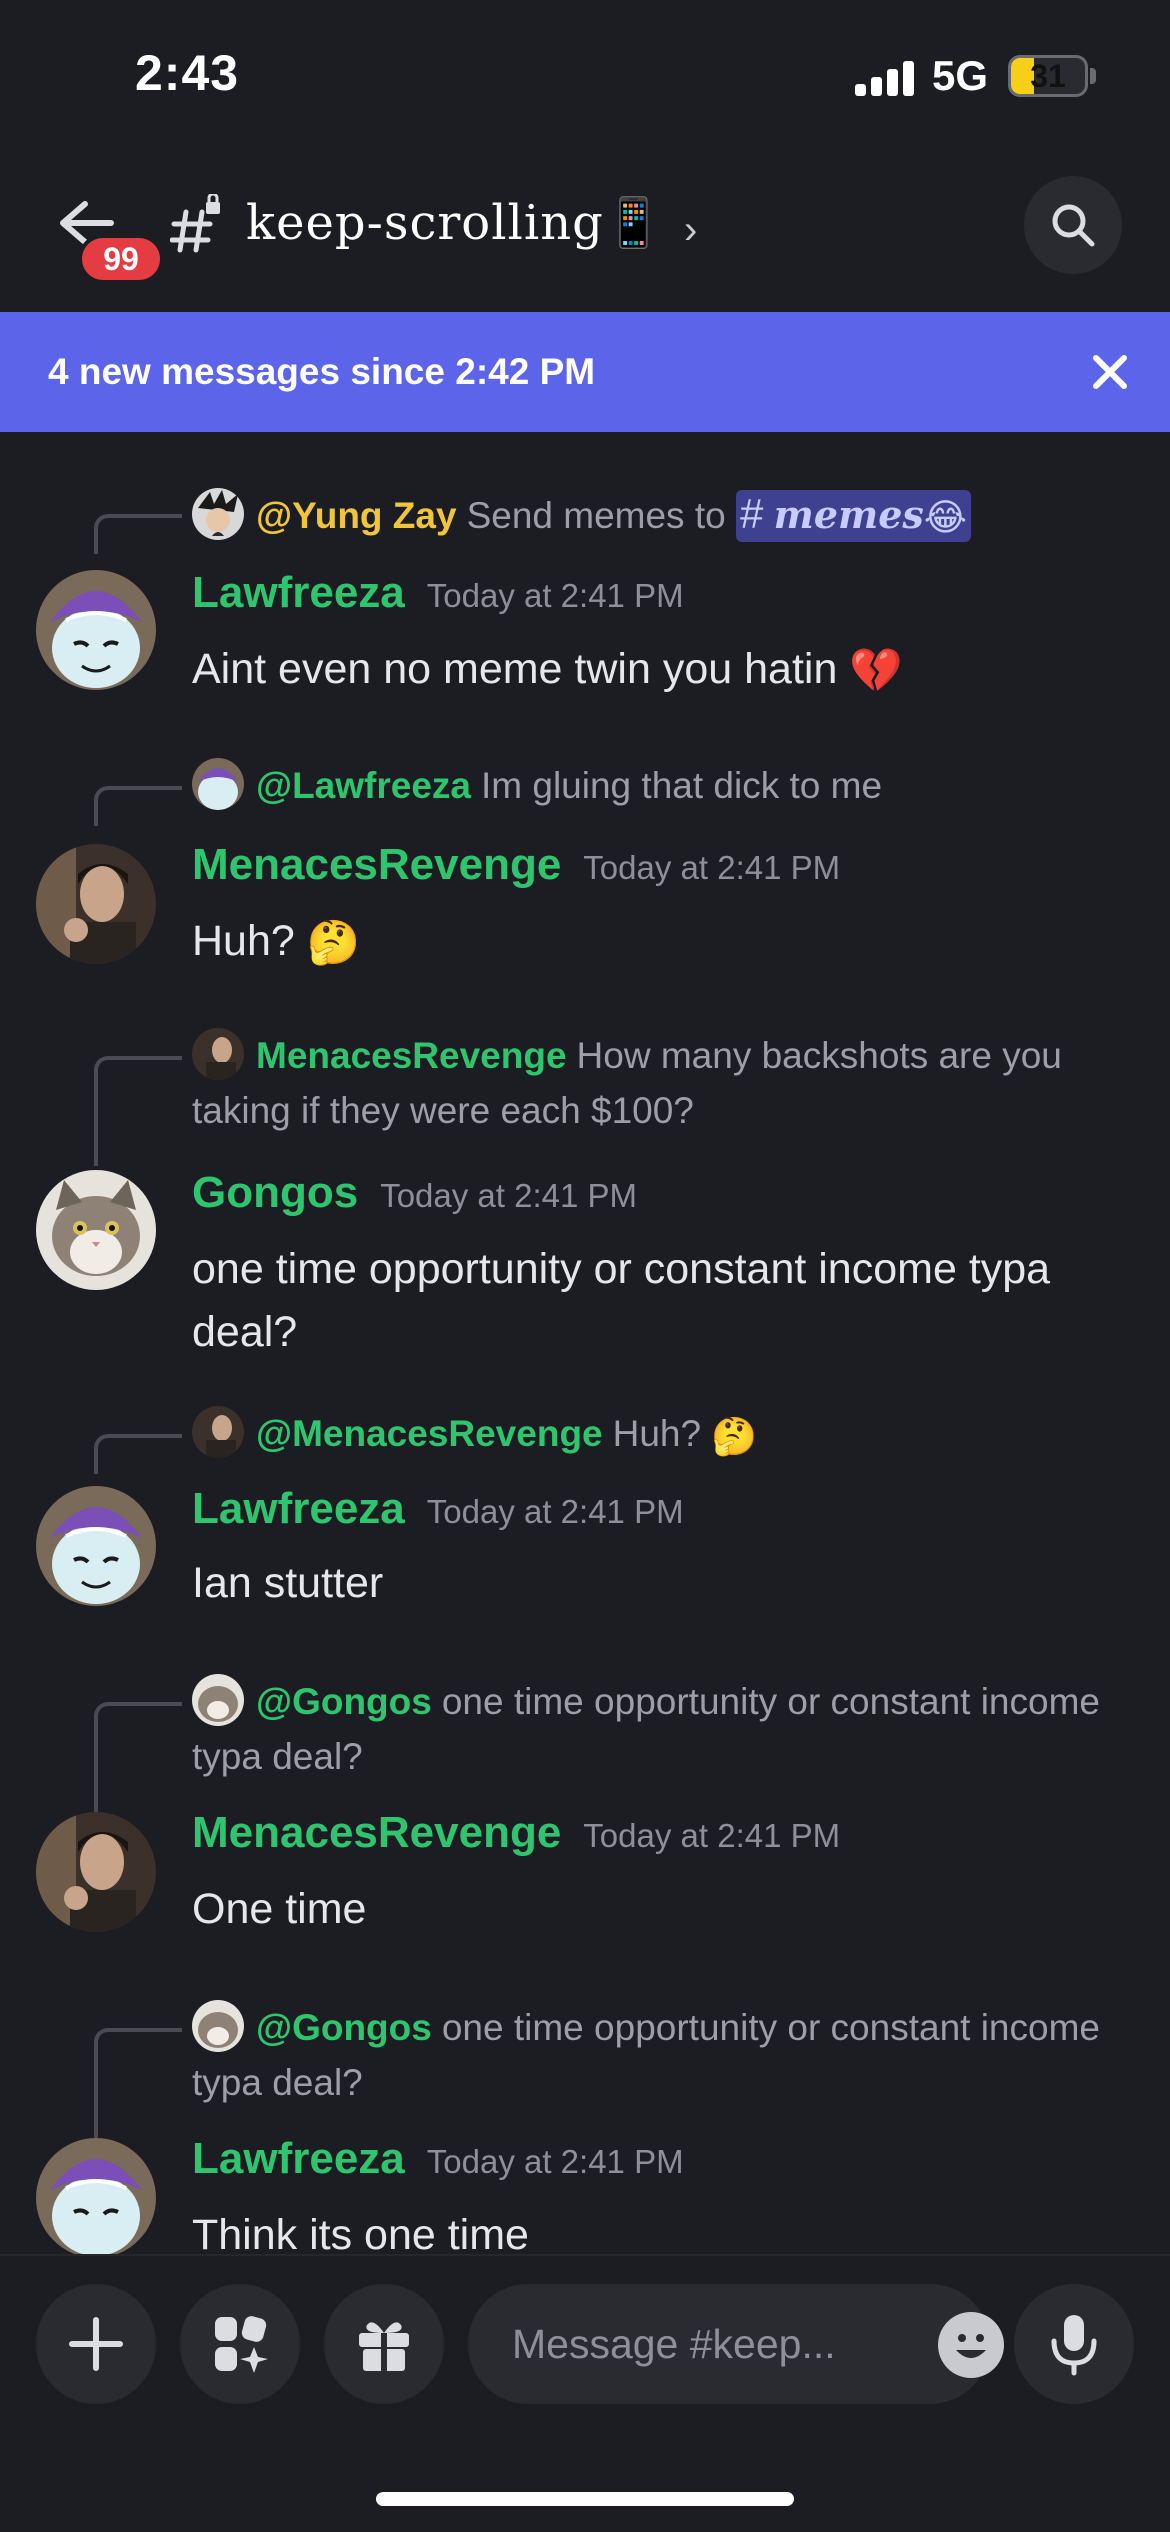 This screenshot has width=1170, height=2532. I want to click on chevron-right-icon: ›, so click(690, 230).